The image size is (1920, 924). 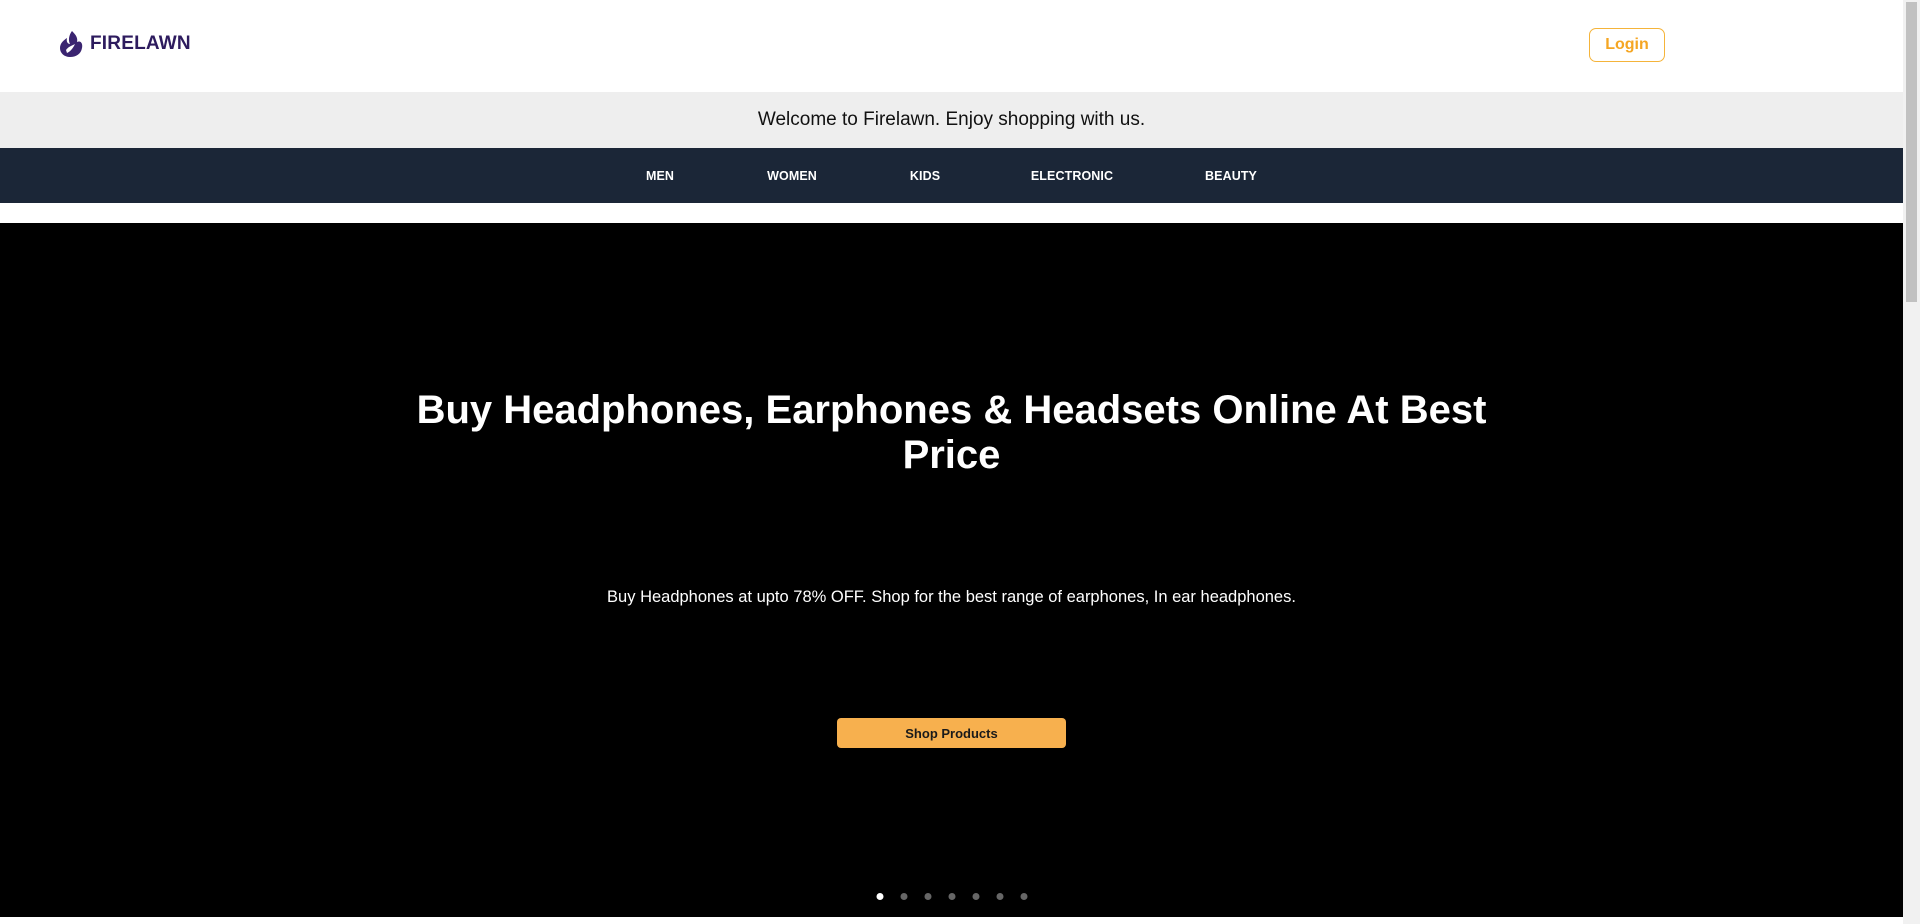 What do you see at coordinates (951, 455) in the screenshot?
I see `hero-title-line-2: Price` at bounding box center [951, 455].